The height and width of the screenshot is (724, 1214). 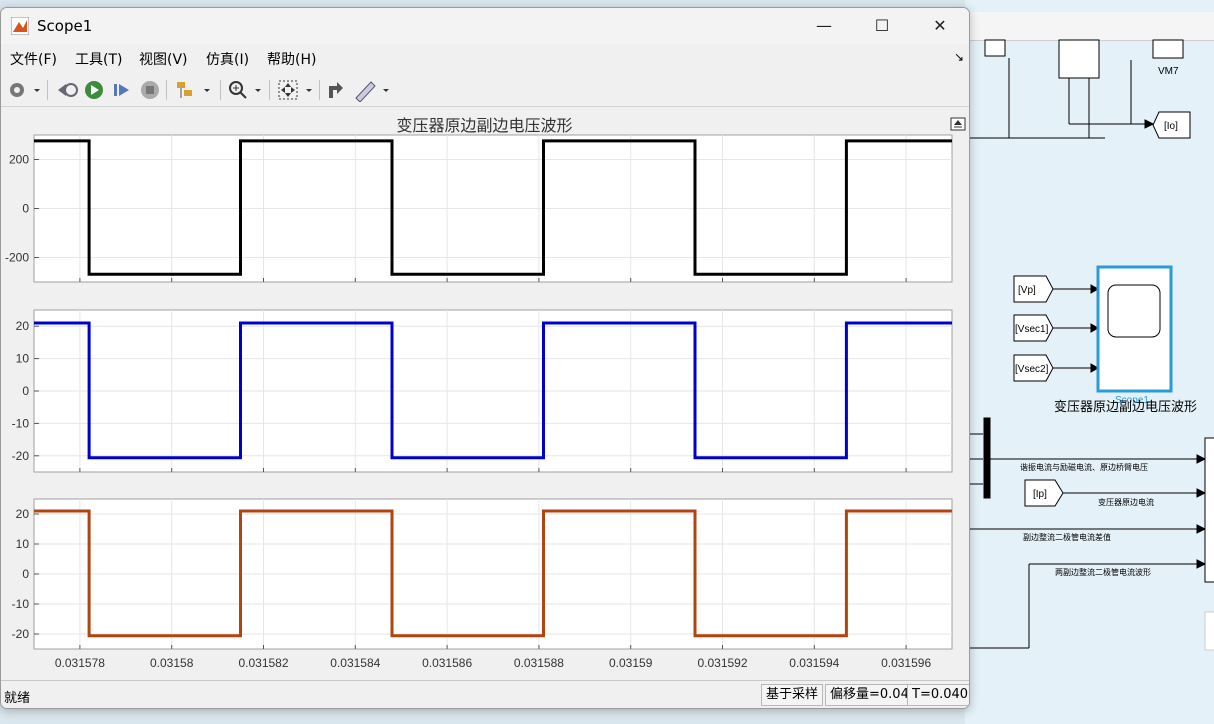 I want to click on label-sig1: 谐振电流与励磁电流、原边桥臂电压, so click(x=1084, y=467).